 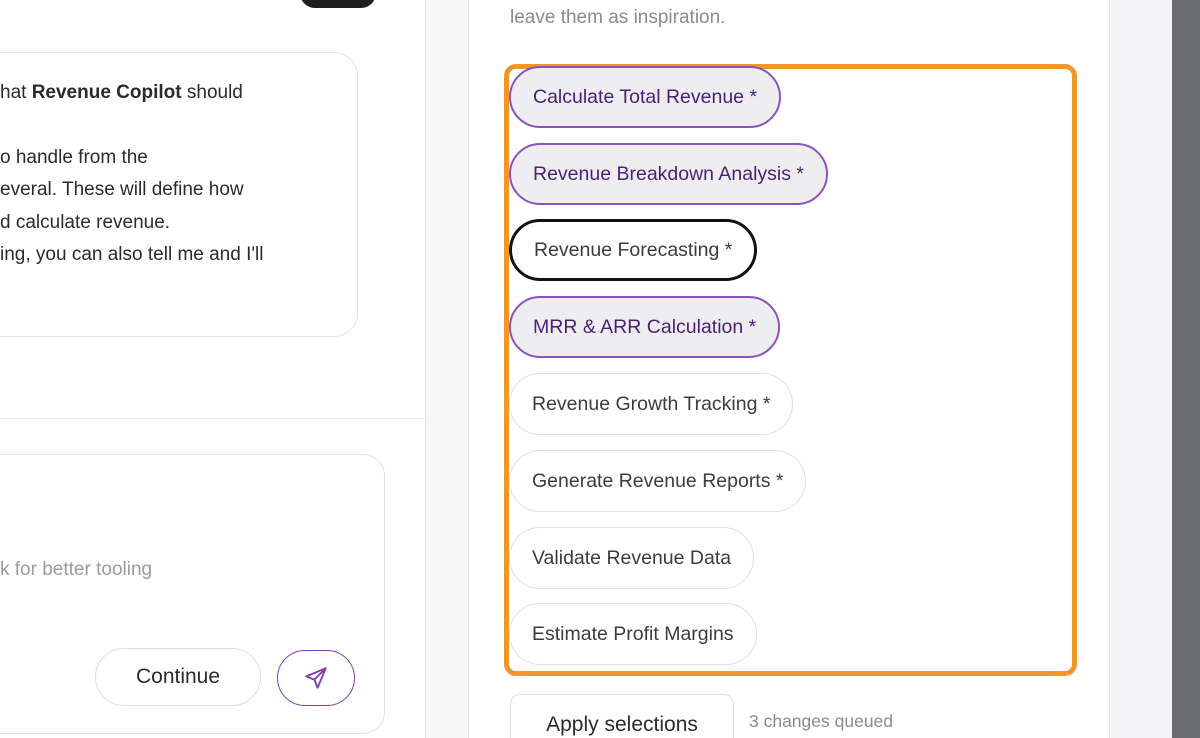 What do you see at coordinates (618, 17) in the screenshot?
I see `capabilities-intro-text: leave them as inspiration.` at bounding box center [618, 17].